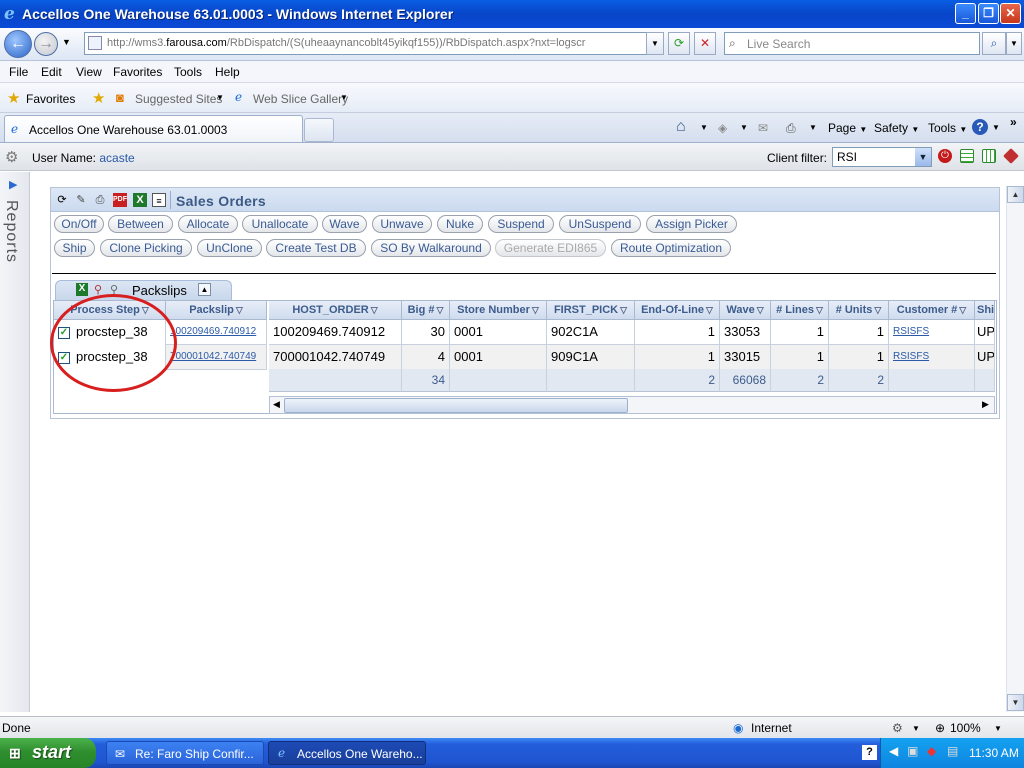 Image resolution: width=1024 pixels, height=768 pixels. Describe the element at coordinates (1015, 449) in the screenshot. I see `vertical-scrollbar: ▲ ▼` at that location.